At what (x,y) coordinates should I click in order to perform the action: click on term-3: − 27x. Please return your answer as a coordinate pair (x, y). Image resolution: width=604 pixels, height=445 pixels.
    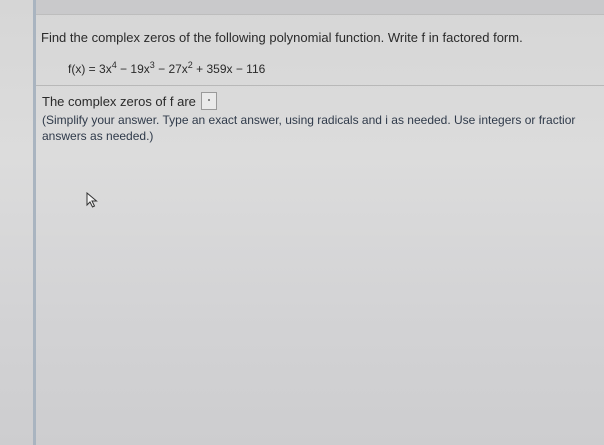
    Looking at the image, I should click on (171, 69).